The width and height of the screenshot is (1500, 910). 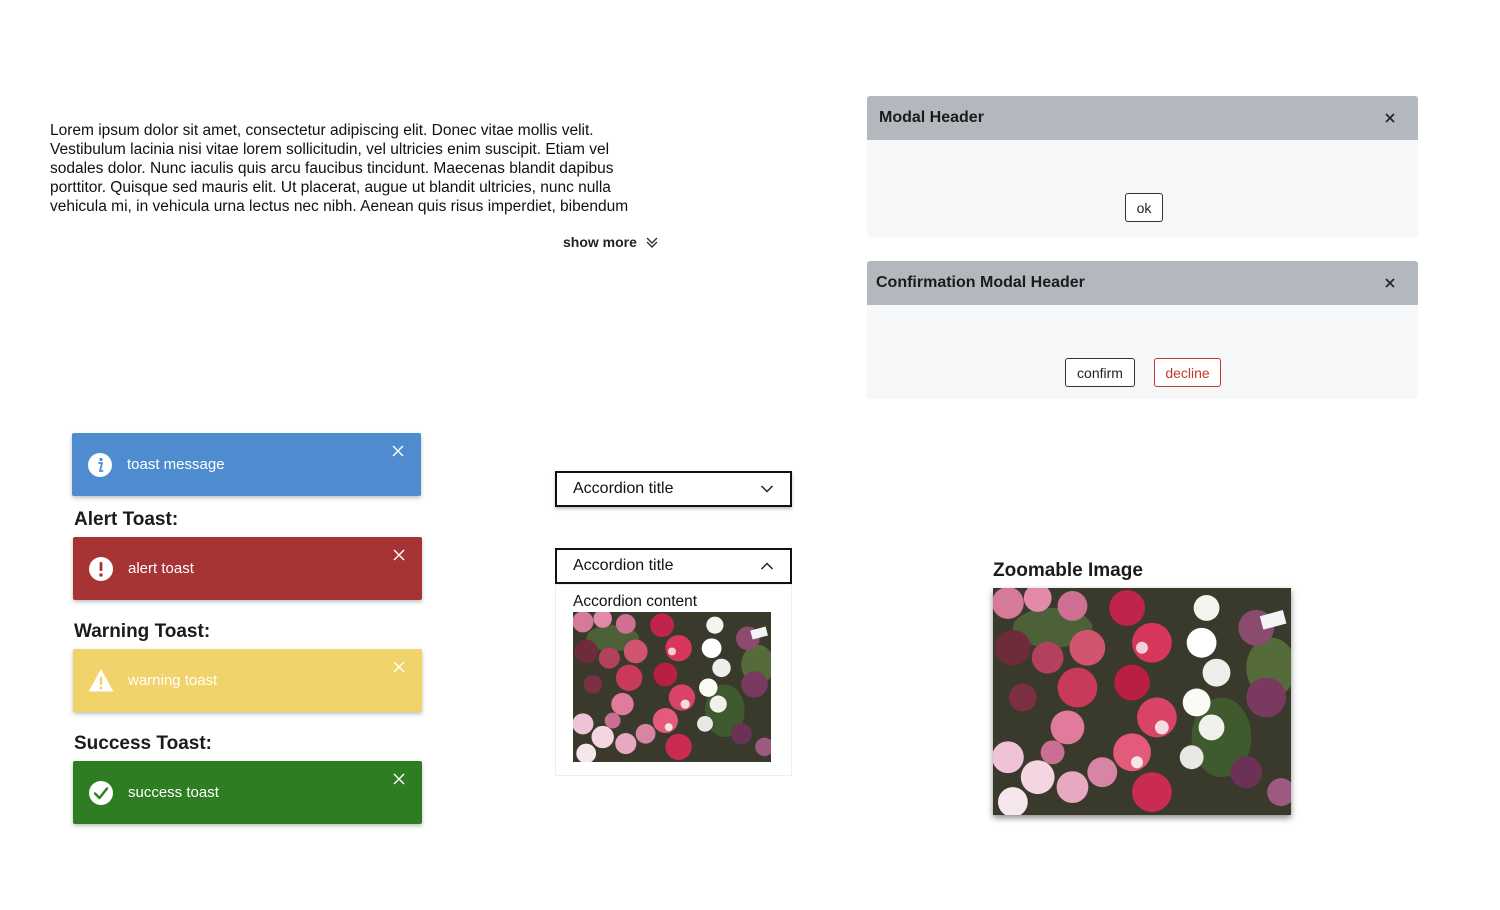 What do you see at coordinates (126, 519) in the screenshot?
I see `alert-toast-heading: Alert Toast:` at bounding box center [126, 519].